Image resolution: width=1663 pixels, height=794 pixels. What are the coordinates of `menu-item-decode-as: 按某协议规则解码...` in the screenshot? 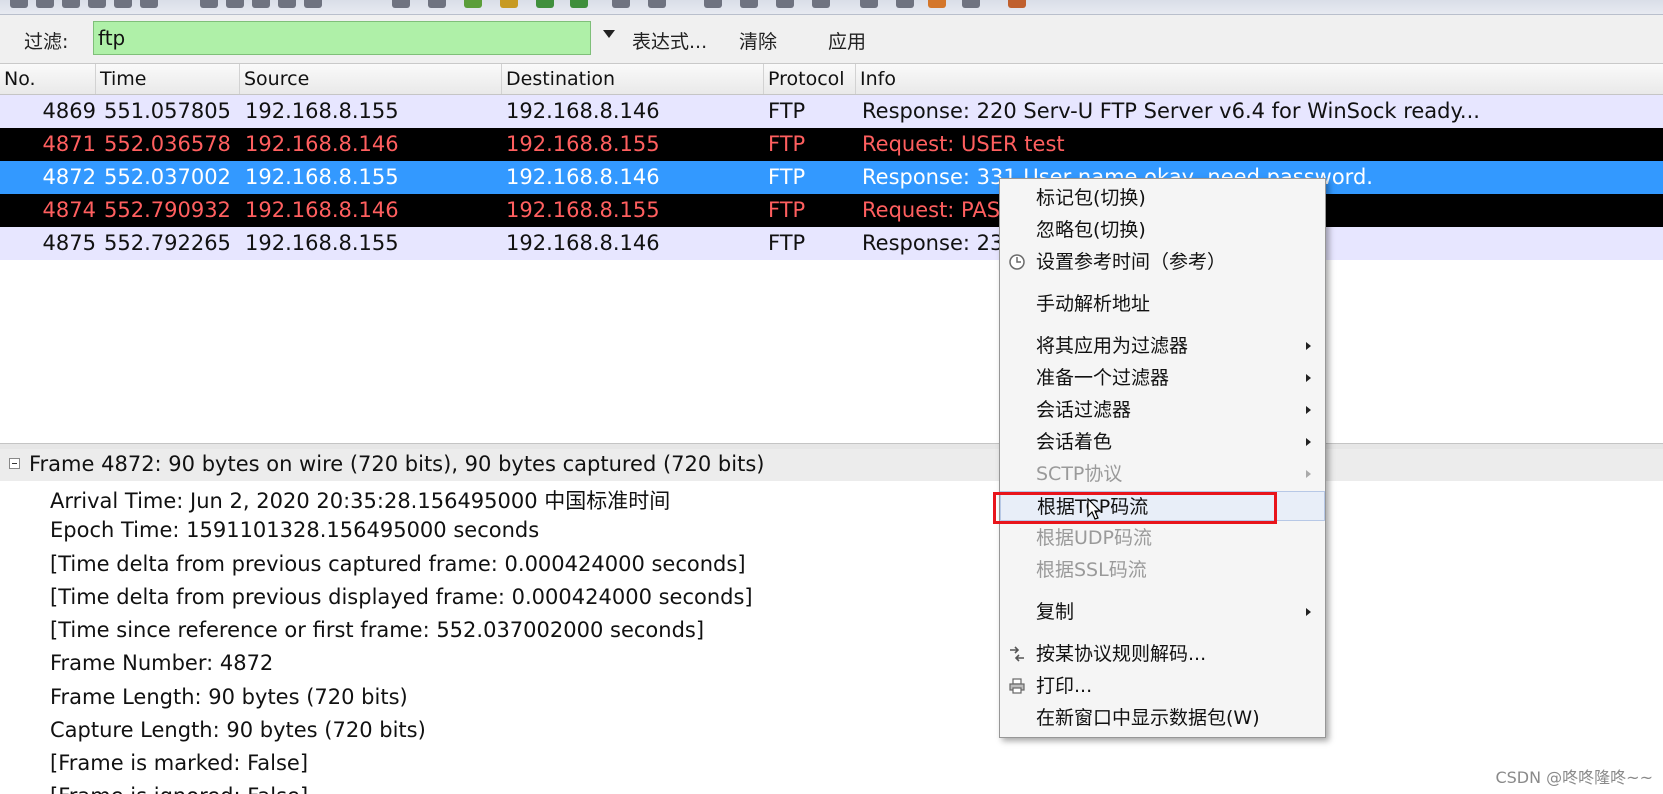 It's located at (1162, 654).